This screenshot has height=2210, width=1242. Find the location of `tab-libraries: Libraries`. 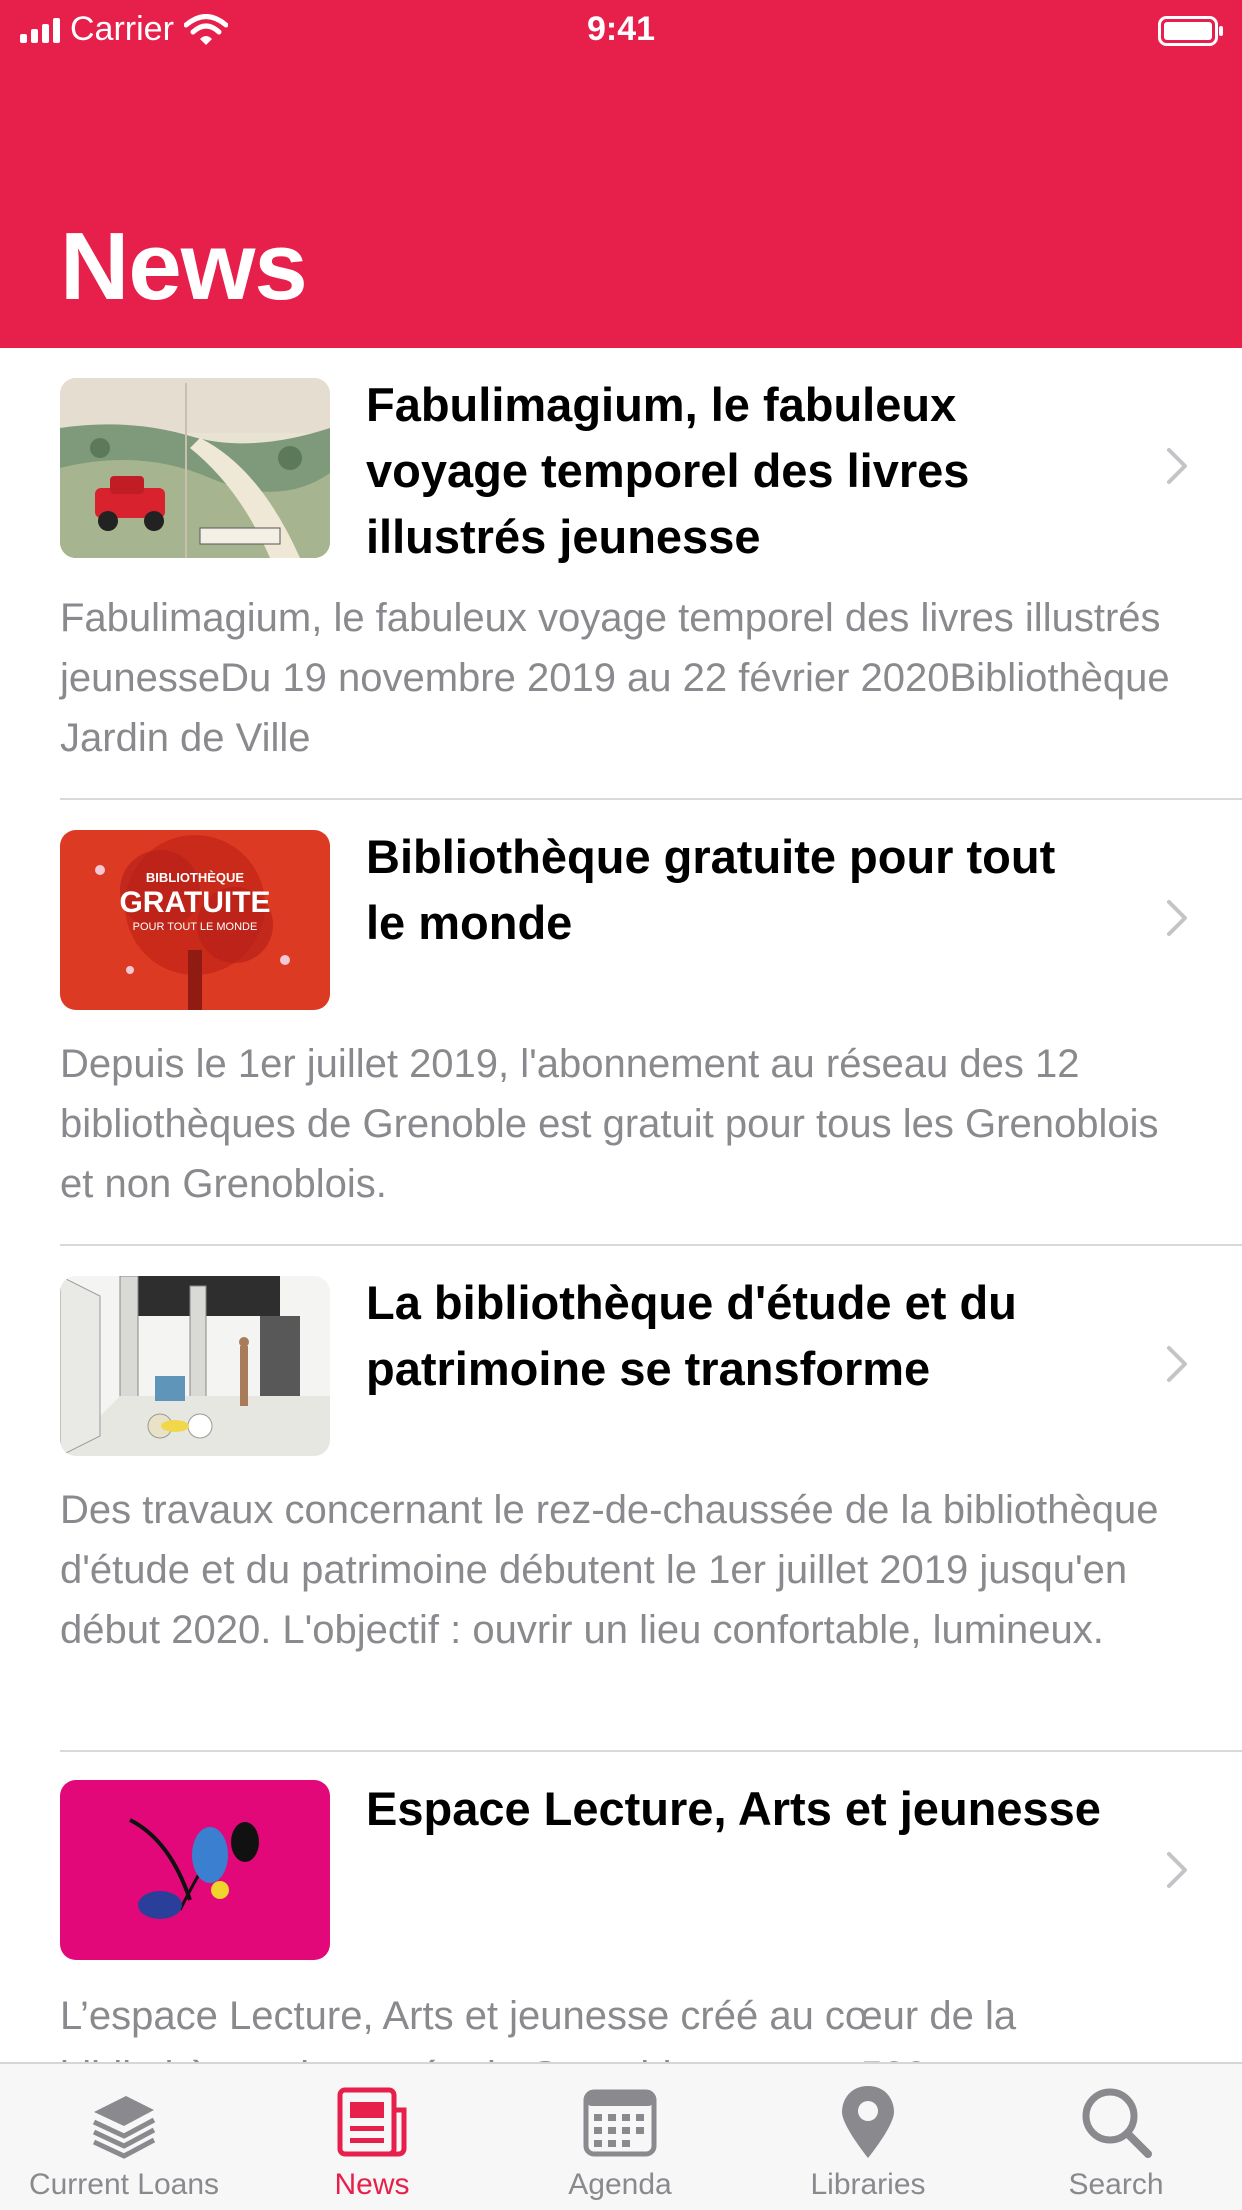

tab-libraries: Libraries is located at coordinates (868, 2137).